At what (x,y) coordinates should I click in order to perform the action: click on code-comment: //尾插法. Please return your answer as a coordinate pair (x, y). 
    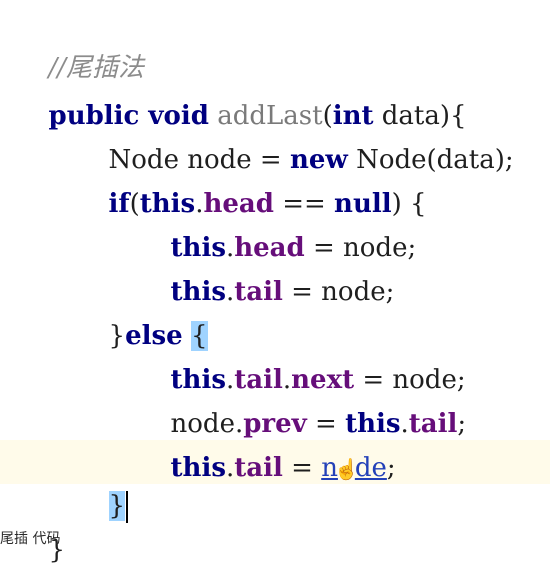
    Looking at the image, I should click on (96, 68).